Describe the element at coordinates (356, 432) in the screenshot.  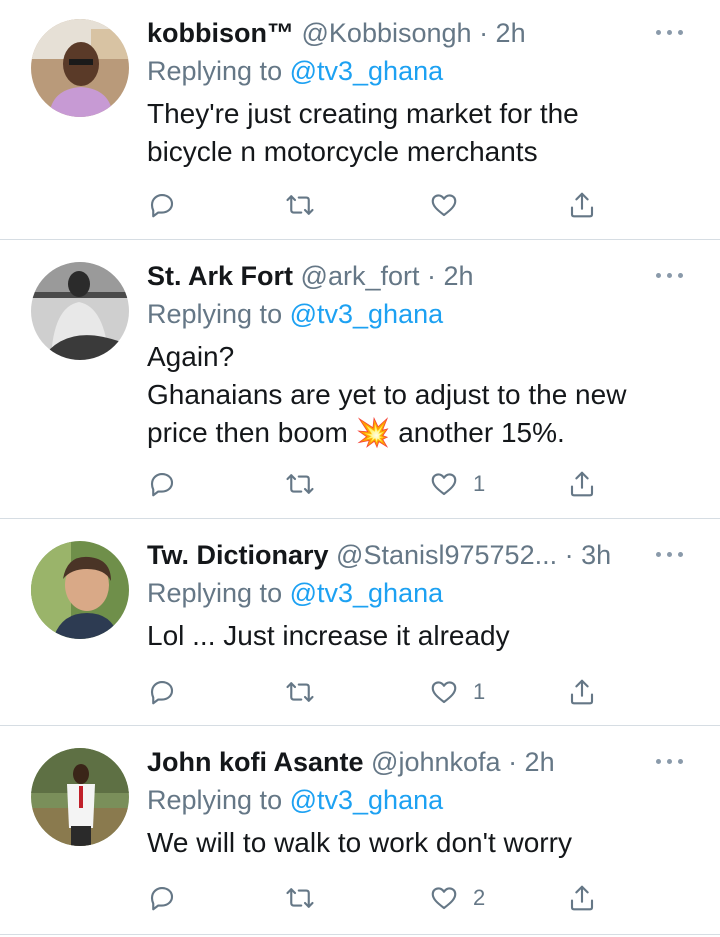
I see `tweet-text-line: price then boom 💥 another 15%.` at that location.